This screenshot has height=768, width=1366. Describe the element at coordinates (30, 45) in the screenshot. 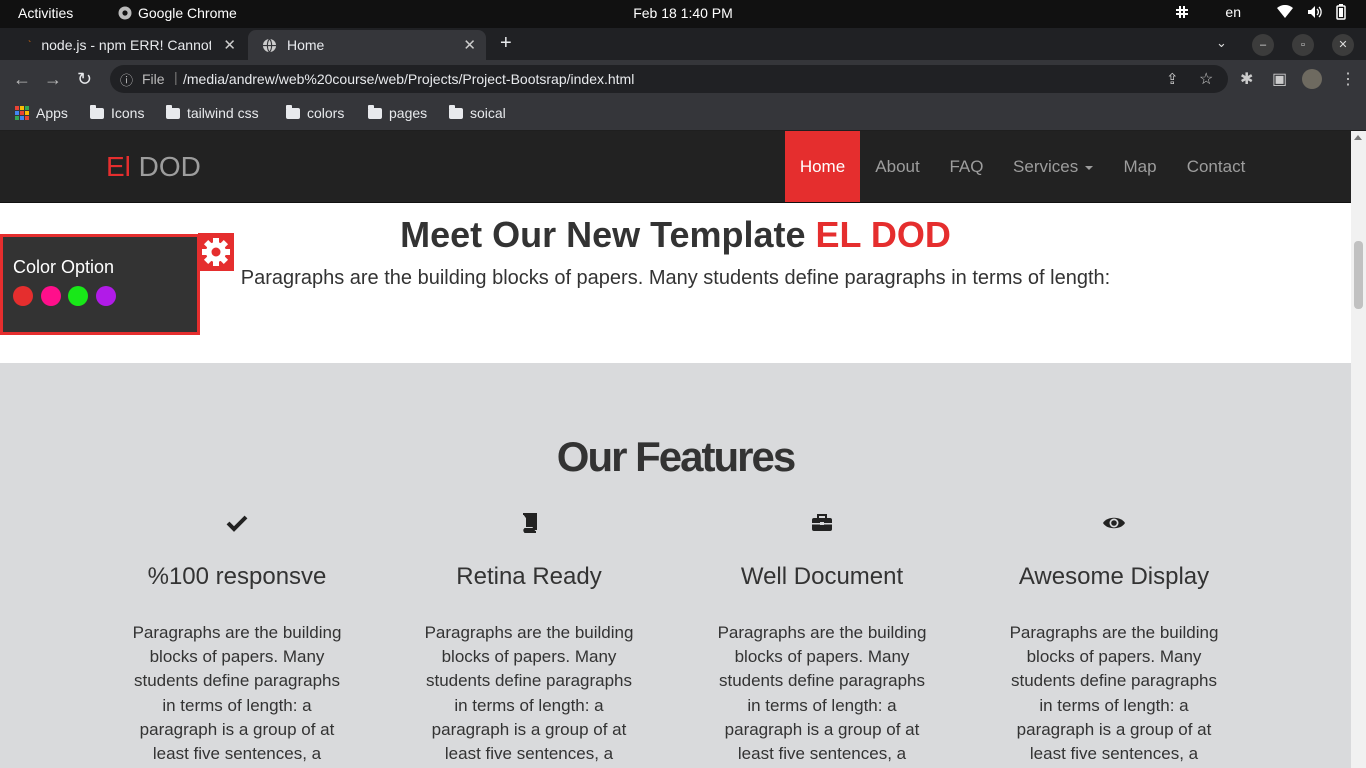

I see `terminal-favicon-icon: `` at that location.